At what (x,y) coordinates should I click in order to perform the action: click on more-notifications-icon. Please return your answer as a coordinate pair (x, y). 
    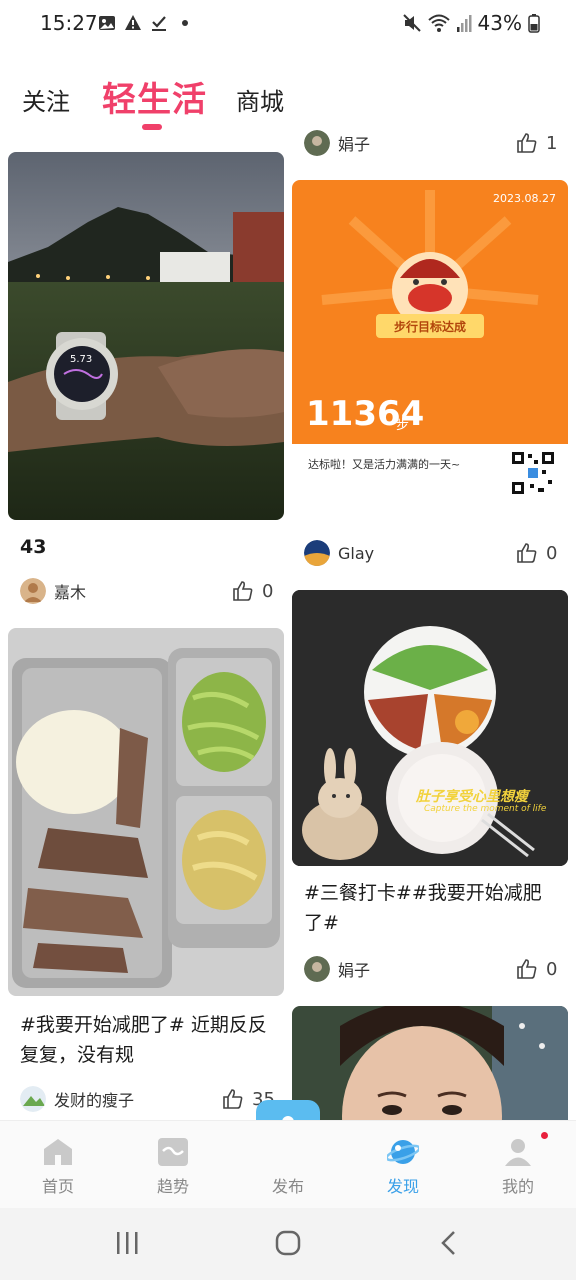
    Looking at the image, I should click on (185, 23).